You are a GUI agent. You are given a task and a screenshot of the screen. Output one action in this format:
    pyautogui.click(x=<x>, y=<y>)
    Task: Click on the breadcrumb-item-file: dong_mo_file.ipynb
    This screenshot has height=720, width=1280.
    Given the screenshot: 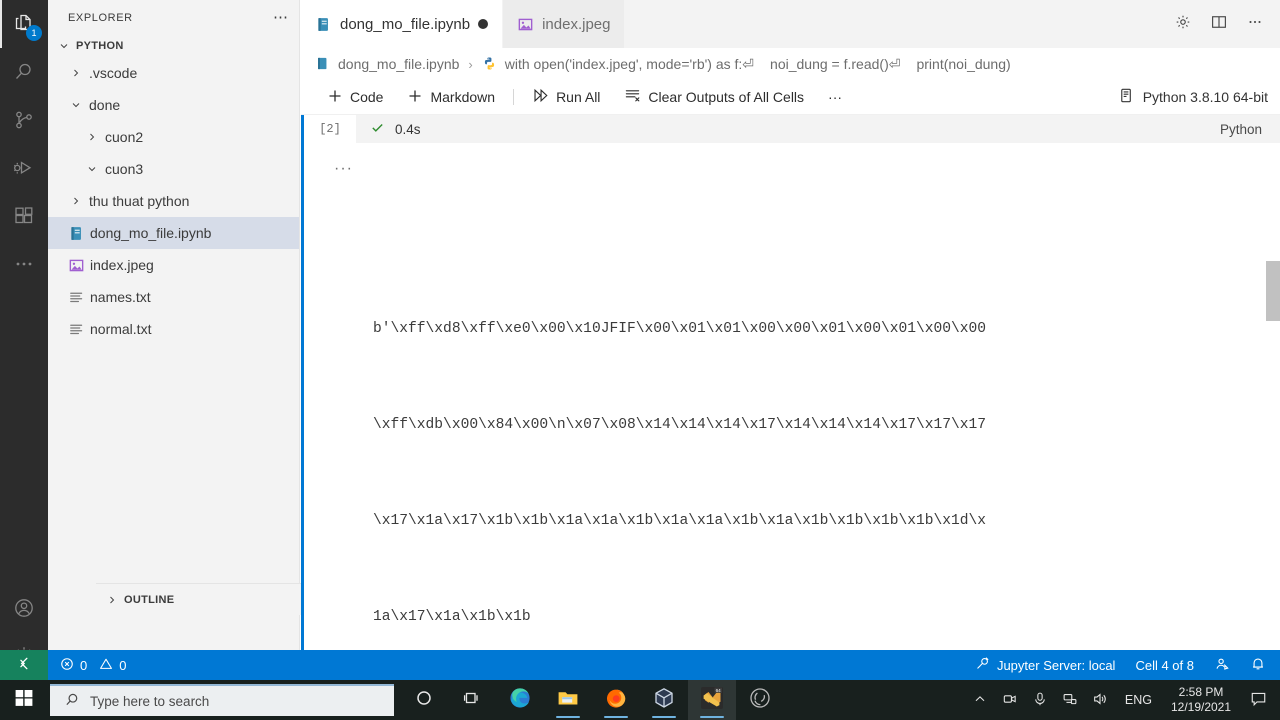 What is the action you would take?
    pyautogui.click(x=387, y=64)
    